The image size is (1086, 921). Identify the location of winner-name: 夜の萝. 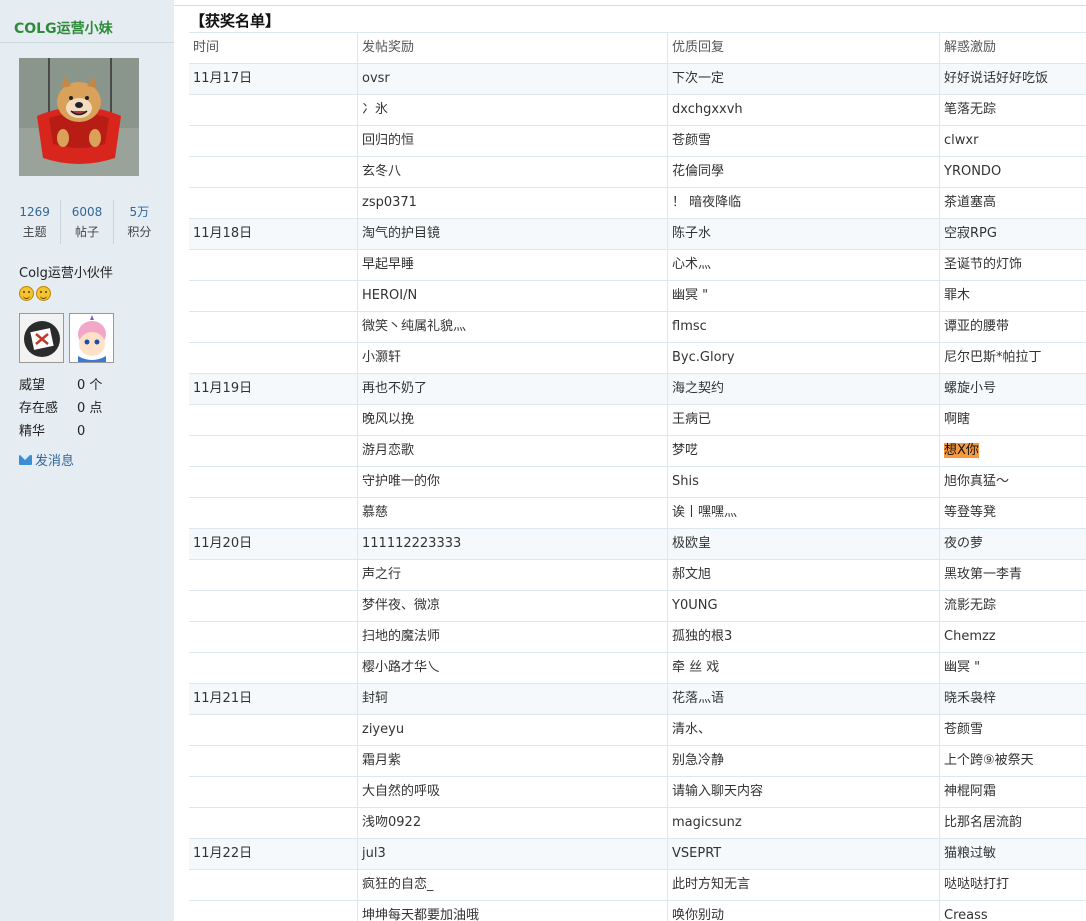
(964, 543).